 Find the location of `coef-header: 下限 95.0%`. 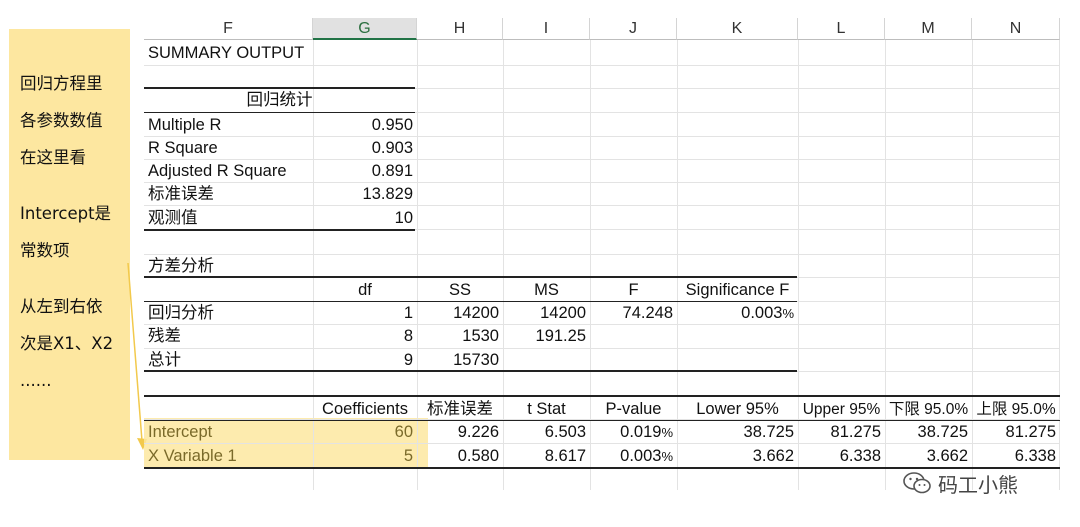

coef-header: 下限 95.0% is located at coordinates (928, 409).